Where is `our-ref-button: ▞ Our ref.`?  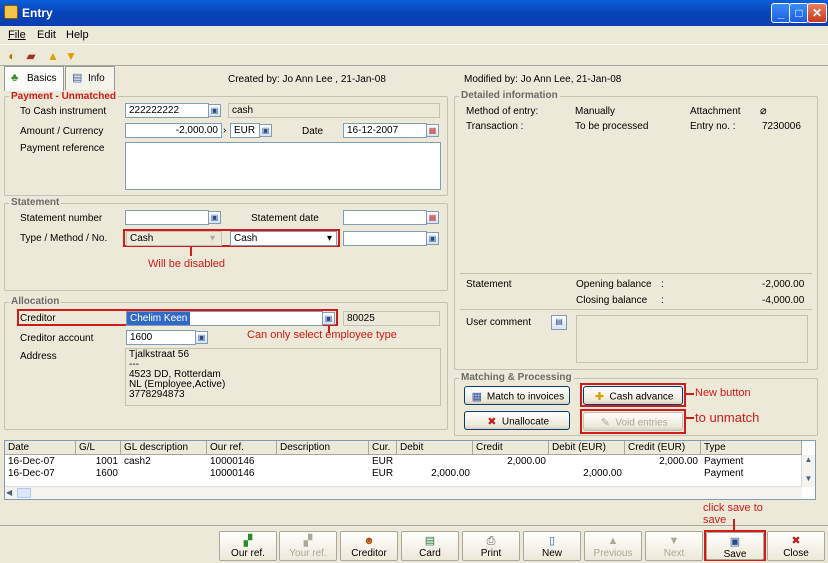 our-ref-button: ▞ Our ref. is located at coordinates (248, 546).